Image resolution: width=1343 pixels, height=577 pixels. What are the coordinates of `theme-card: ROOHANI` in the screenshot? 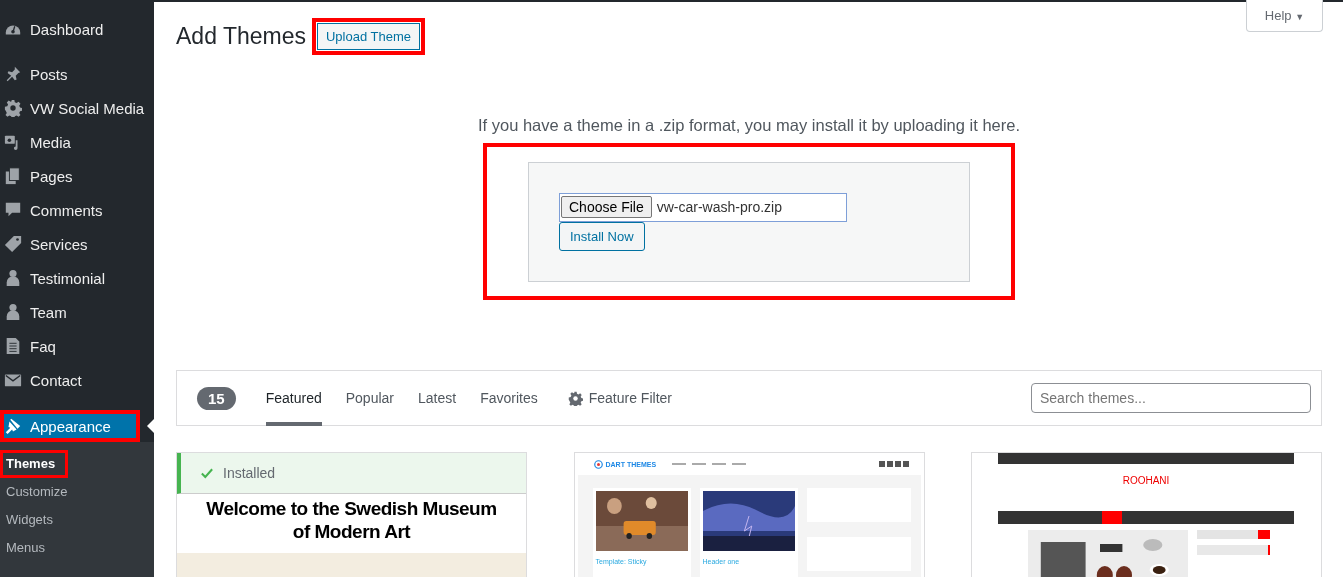 It's located at (1146, 514).